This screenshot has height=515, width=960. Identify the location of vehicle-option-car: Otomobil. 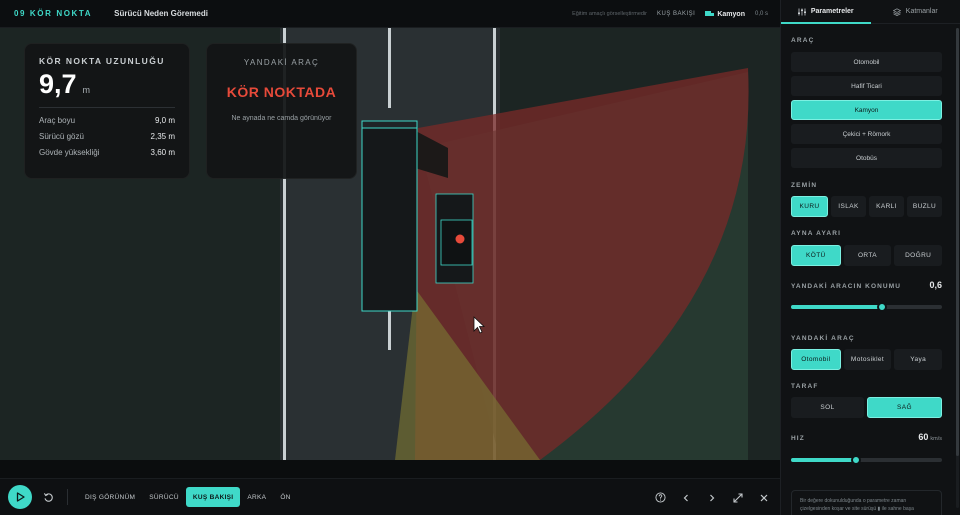
(866, 62).